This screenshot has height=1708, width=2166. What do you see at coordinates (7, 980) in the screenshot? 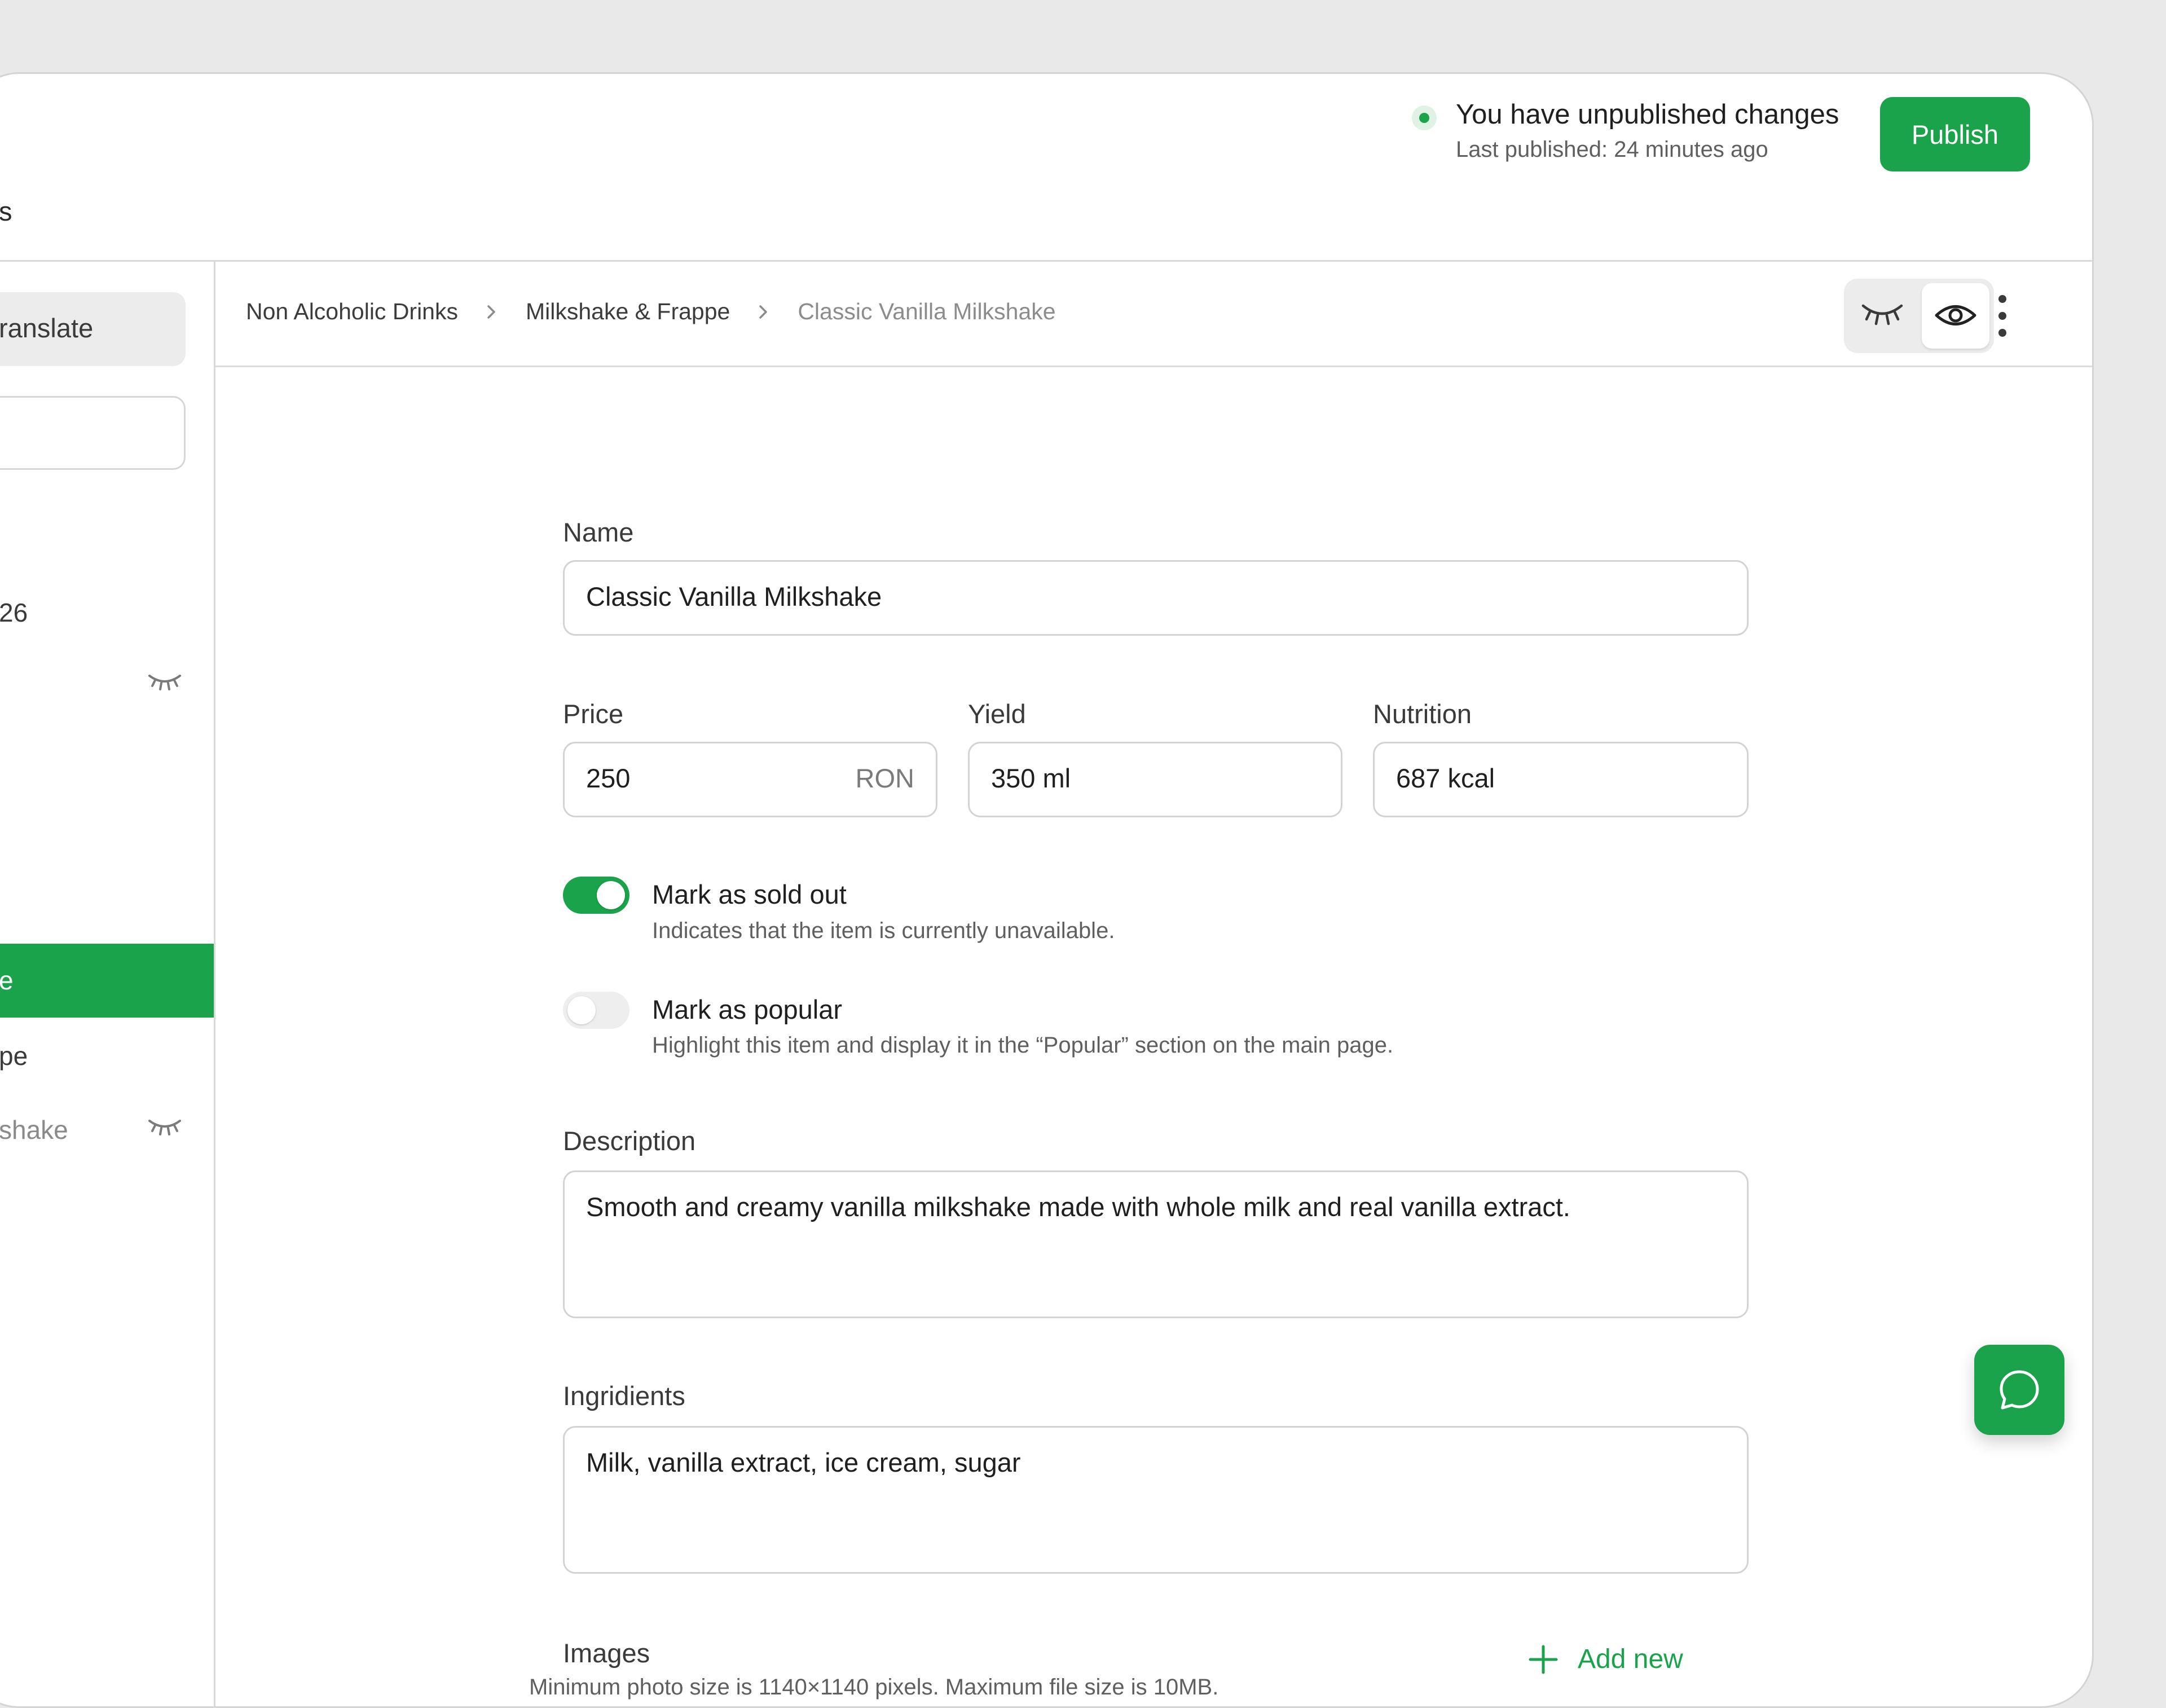
I see `sidebar-item-active-label: e` at bounding box center [7, 980].